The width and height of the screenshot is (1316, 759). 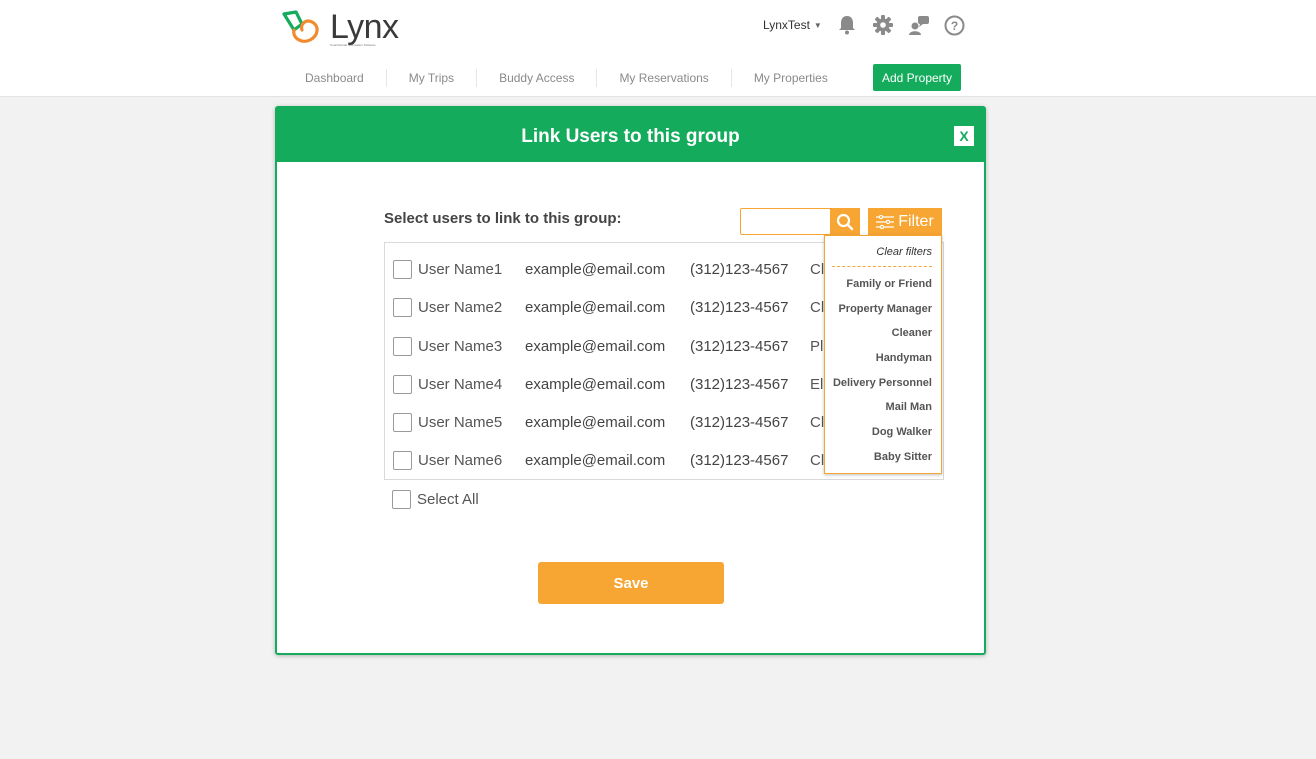 What do you see at coordinates (537, 77) in the screenshot?
I see `nav-buddy-access: Buddy Access` at bounding box center [537, 77].